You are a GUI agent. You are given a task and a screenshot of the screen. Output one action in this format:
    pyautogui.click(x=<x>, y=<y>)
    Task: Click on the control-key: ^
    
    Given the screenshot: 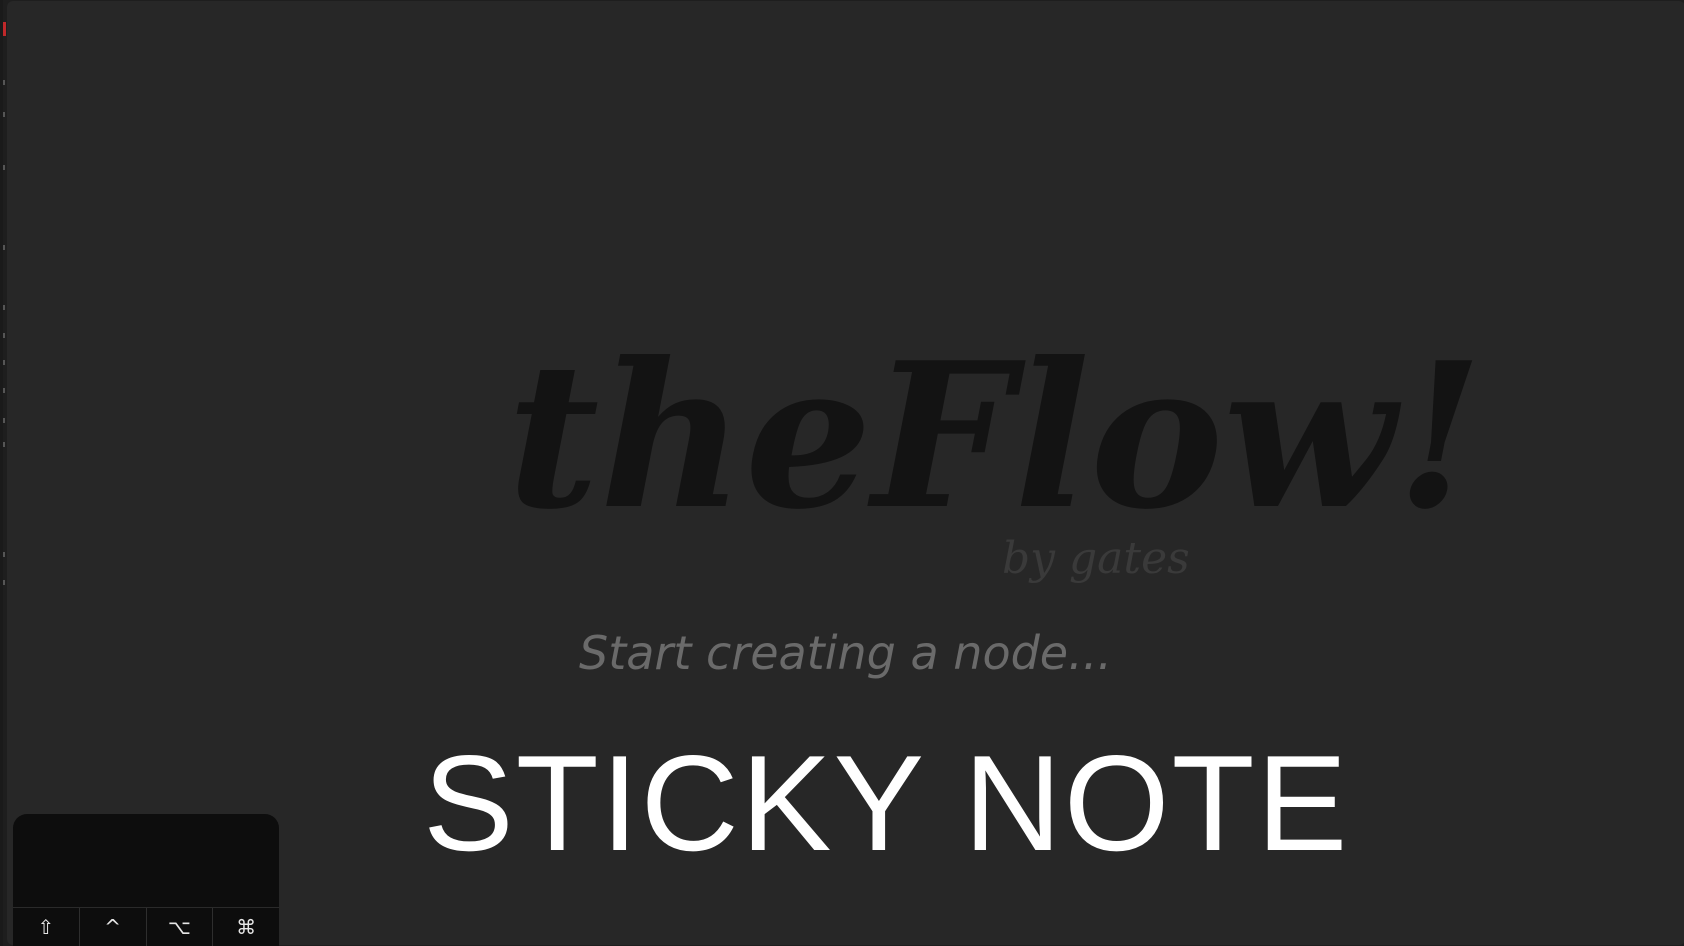 What is the action you would take?
    pyautogui.click(x=113, y=927)
    